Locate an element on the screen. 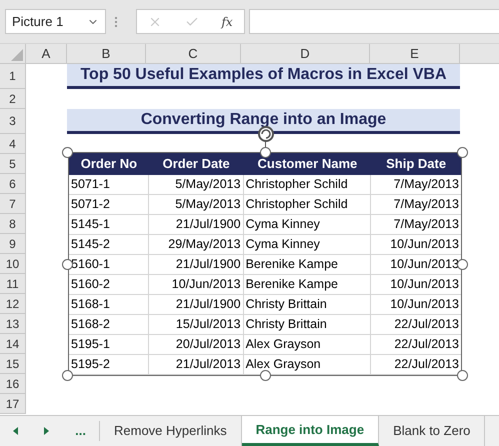 This screenshot has height=446, width=499. rotate-handle-icon is located at coordinates (266, 134).